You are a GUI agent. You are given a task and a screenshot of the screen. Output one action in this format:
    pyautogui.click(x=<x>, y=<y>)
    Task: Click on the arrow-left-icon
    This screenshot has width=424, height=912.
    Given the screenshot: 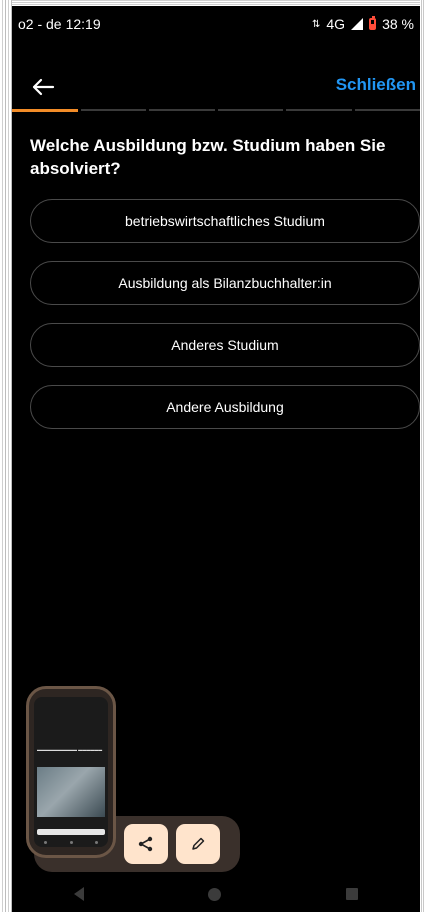 What is the action you would take?
    pyautogui.click(x=43, y=87)
    